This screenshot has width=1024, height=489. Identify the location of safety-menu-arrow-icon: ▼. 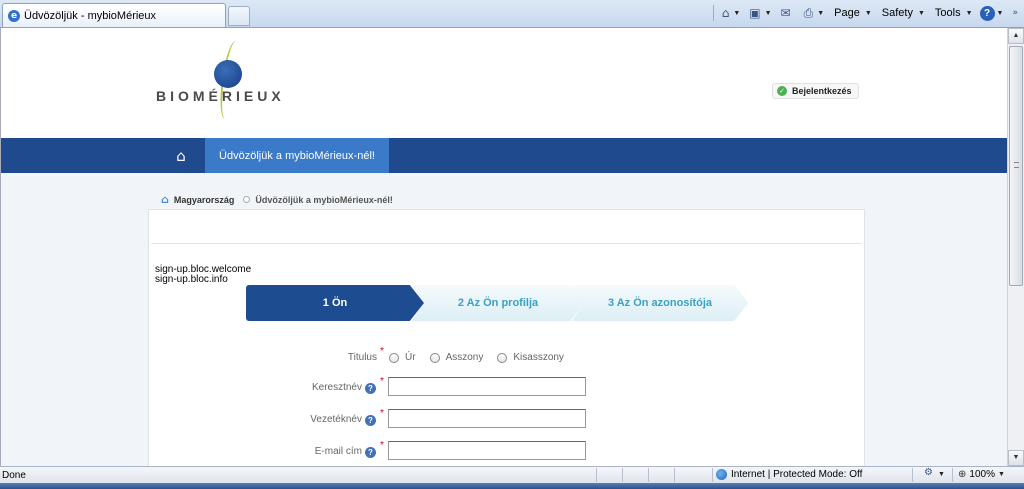
(921, 13).